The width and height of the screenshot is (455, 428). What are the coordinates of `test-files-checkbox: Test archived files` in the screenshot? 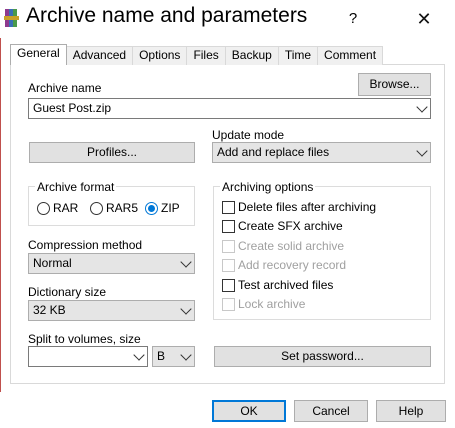 It's located at (277, 285).